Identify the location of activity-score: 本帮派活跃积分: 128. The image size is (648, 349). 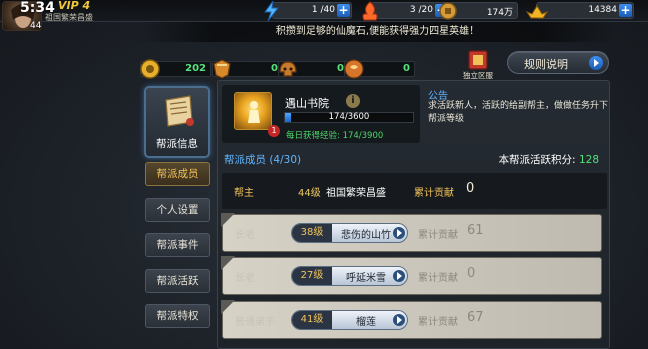
(549, 159).